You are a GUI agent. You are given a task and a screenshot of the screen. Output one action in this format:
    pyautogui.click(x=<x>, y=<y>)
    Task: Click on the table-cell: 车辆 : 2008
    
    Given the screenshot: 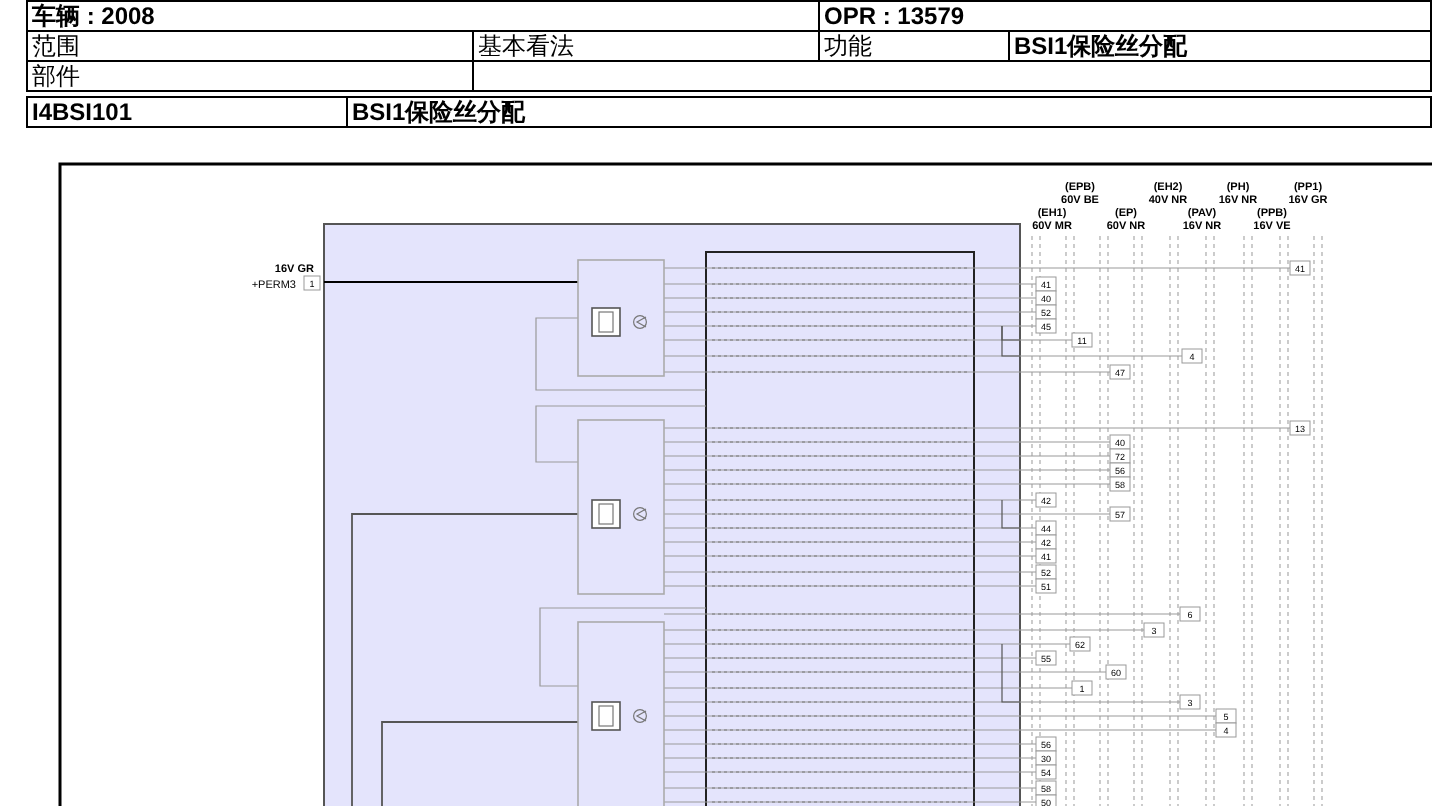 What is the action you would take?
    pyautogui.click(x=423, y=16)
    